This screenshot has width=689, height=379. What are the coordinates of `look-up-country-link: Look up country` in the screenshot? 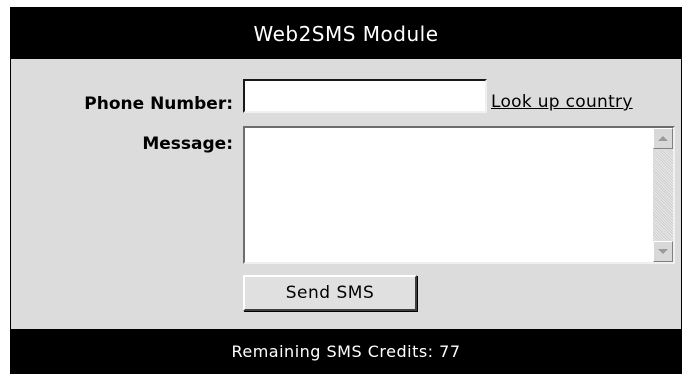 It's located at (562, 102).